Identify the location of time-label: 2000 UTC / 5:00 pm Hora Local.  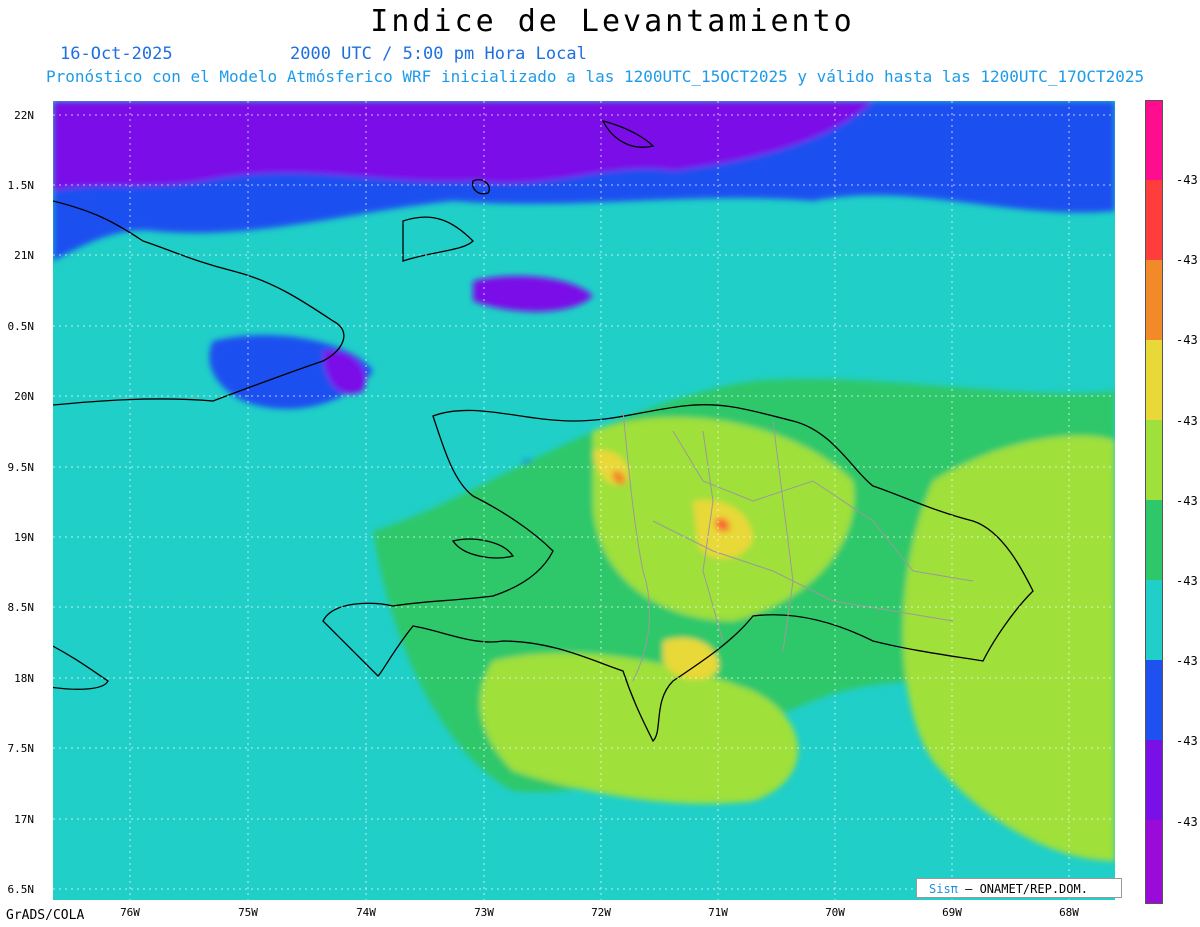
(438, 54).